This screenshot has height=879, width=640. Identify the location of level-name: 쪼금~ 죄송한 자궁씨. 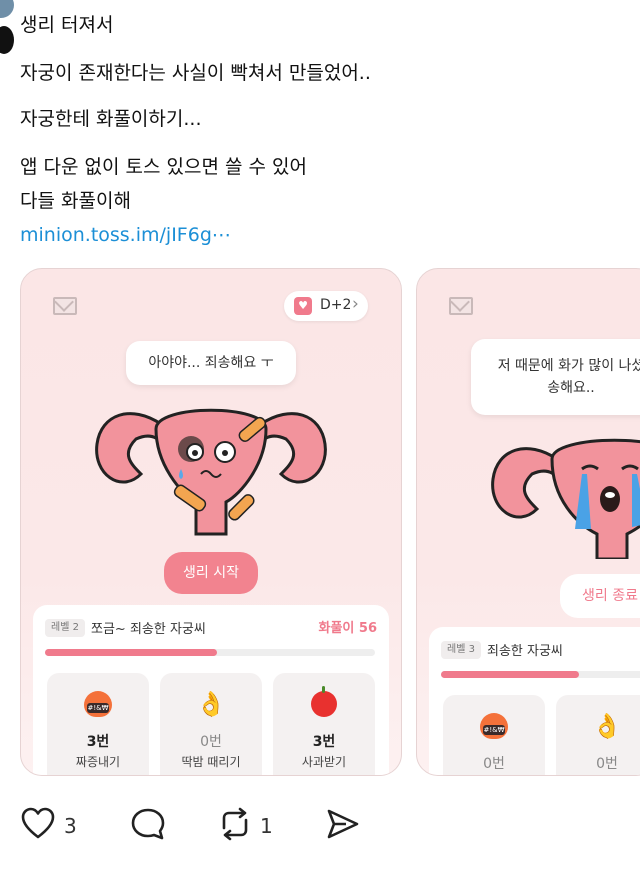
(148, 629).